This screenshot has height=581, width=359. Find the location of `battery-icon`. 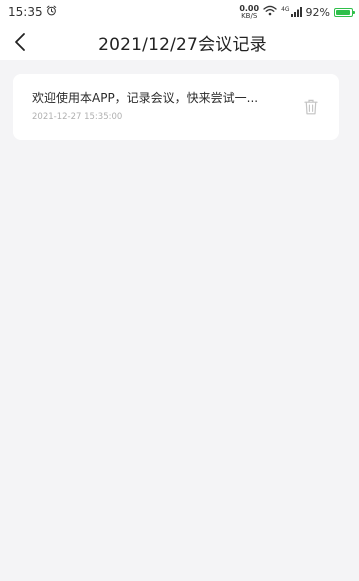

battery-icon is located at coordinates (344, 12).